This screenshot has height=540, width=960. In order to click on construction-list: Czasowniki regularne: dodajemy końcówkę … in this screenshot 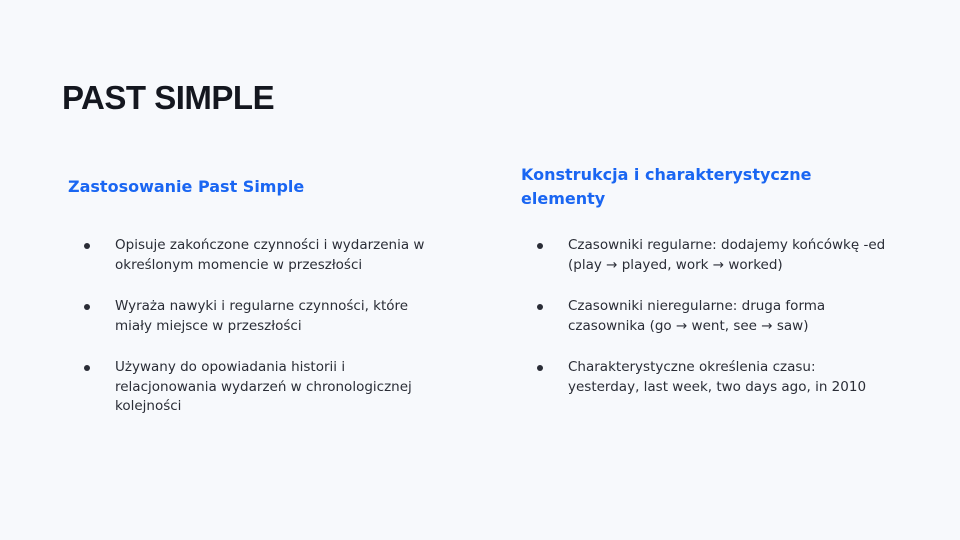, I will do `click(704, 327)`.